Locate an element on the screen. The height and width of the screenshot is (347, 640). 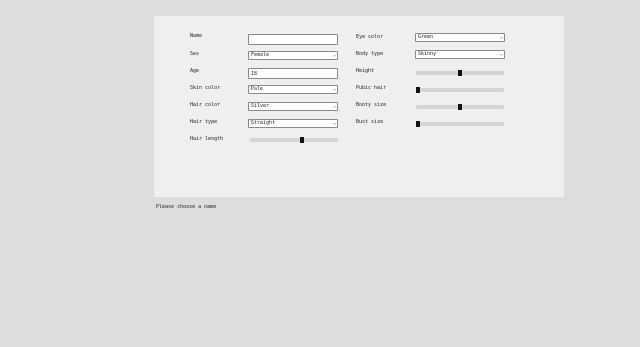
booty-size-label: Booty size is located at coordinates (371, 105).